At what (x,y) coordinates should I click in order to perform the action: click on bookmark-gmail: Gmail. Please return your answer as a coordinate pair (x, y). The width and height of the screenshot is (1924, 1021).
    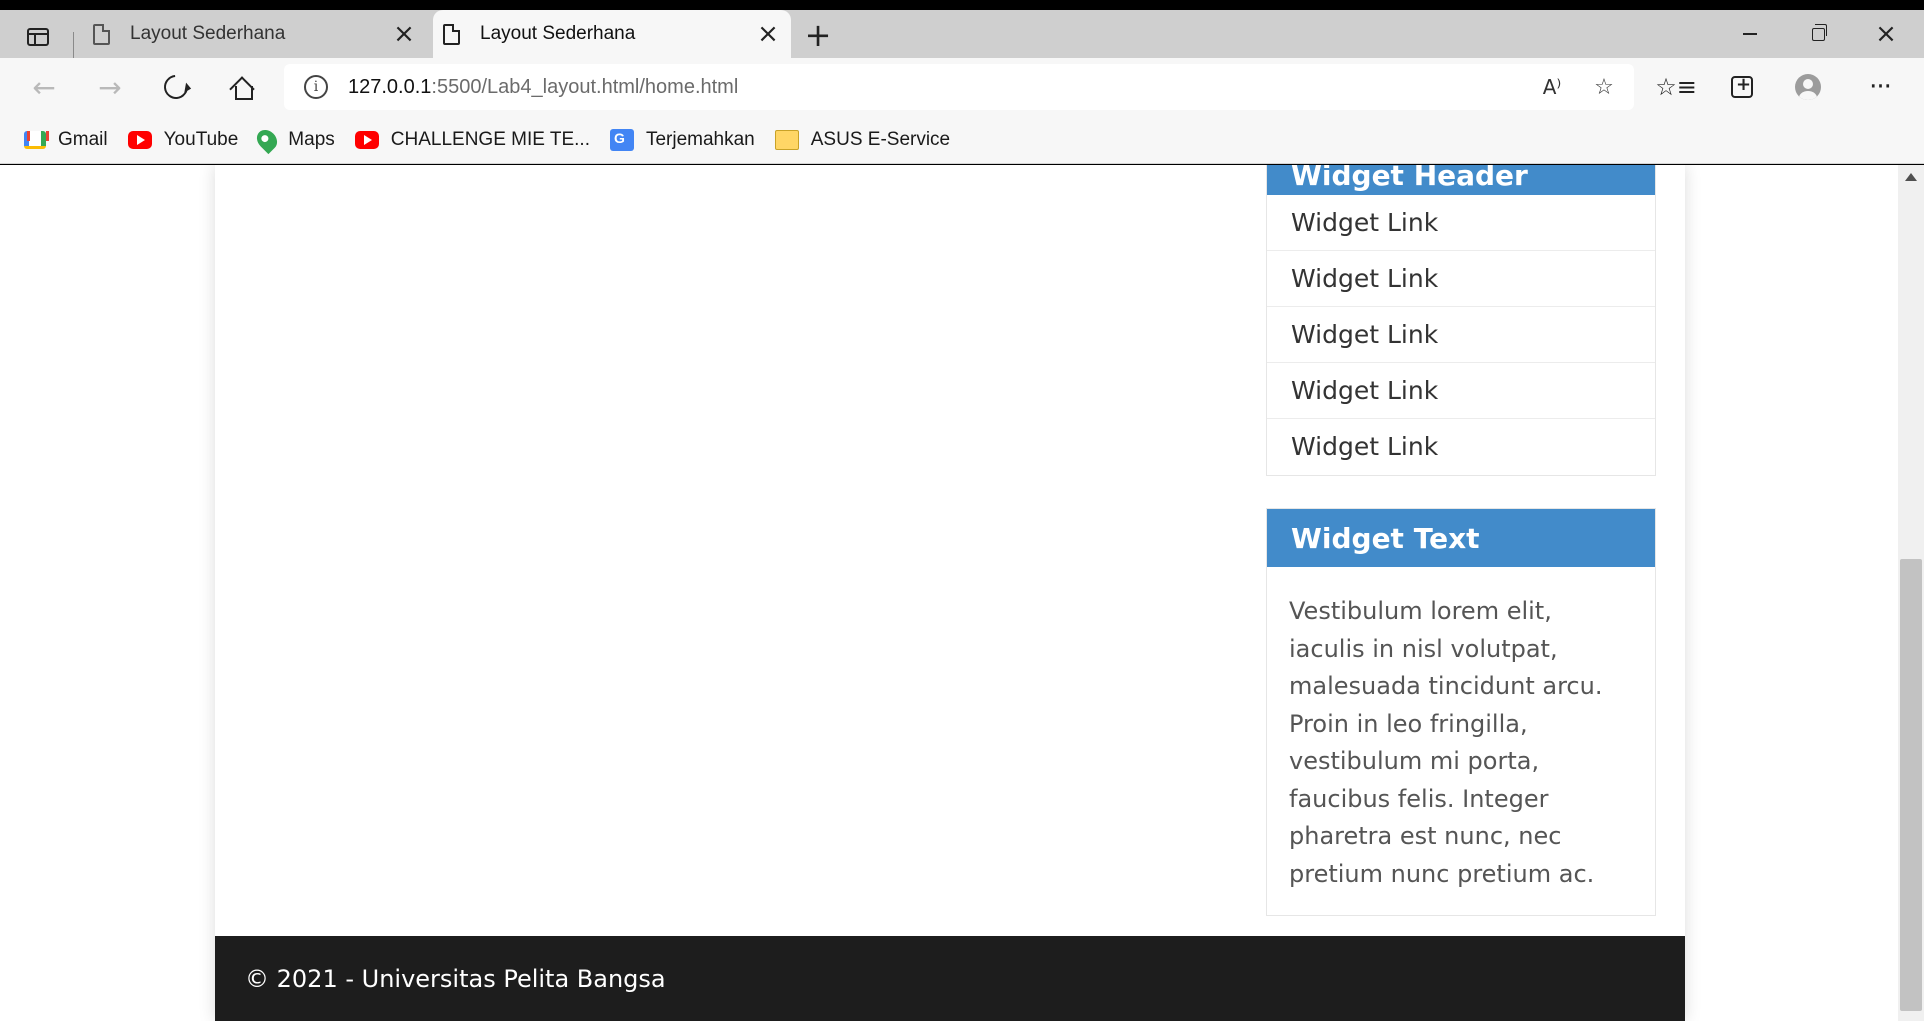
    Looking at the image, I should click on (66, 140).